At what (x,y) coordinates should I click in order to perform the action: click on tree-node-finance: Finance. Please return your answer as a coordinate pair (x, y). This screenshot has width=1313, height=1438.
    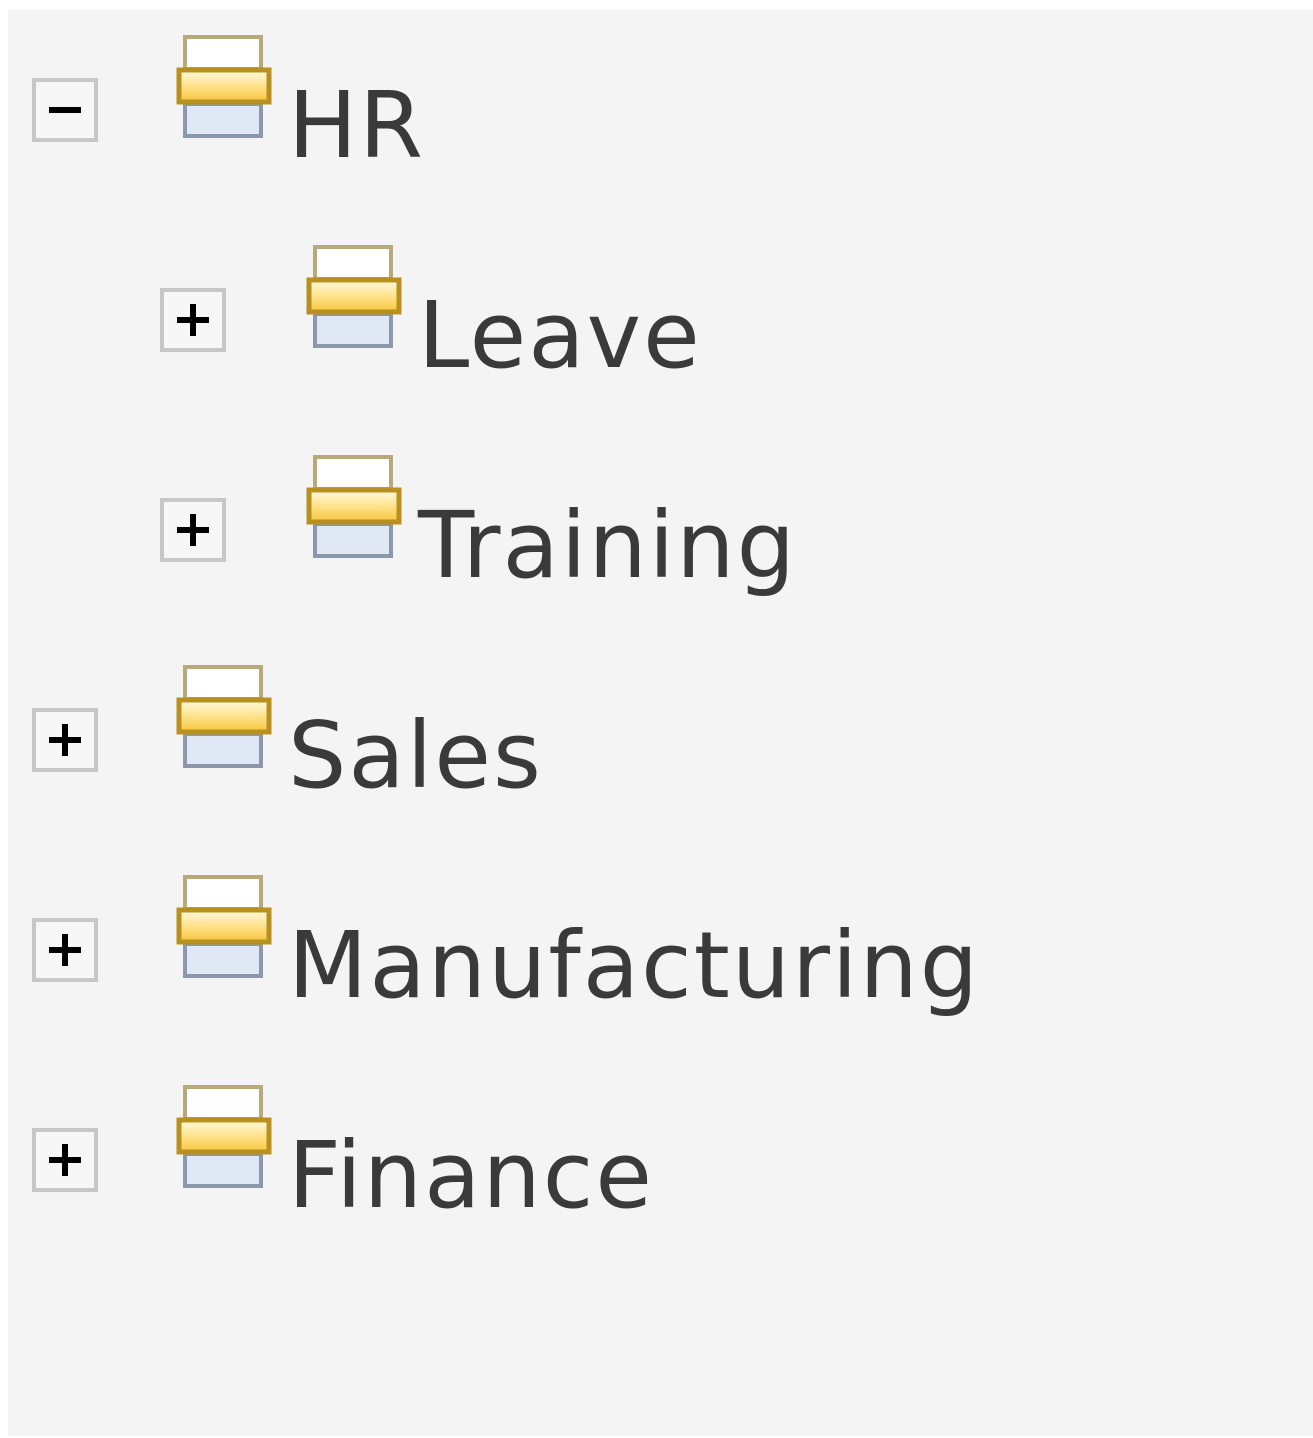
    Looking at the image, I should click on (358, 1141).